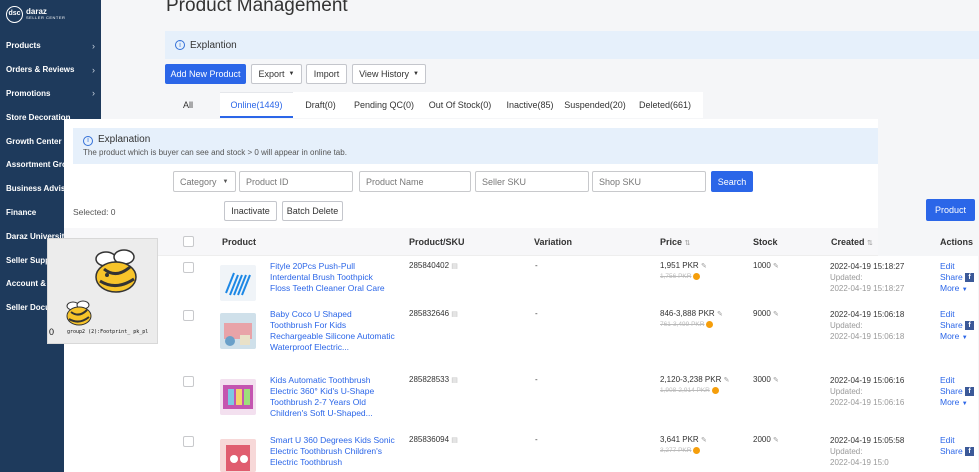 The width and height of the screenshot is (979, 472). Describe the element at coordinates (389, 74) in the screenshot. I see `view-history-button: View History ▼` at that location.